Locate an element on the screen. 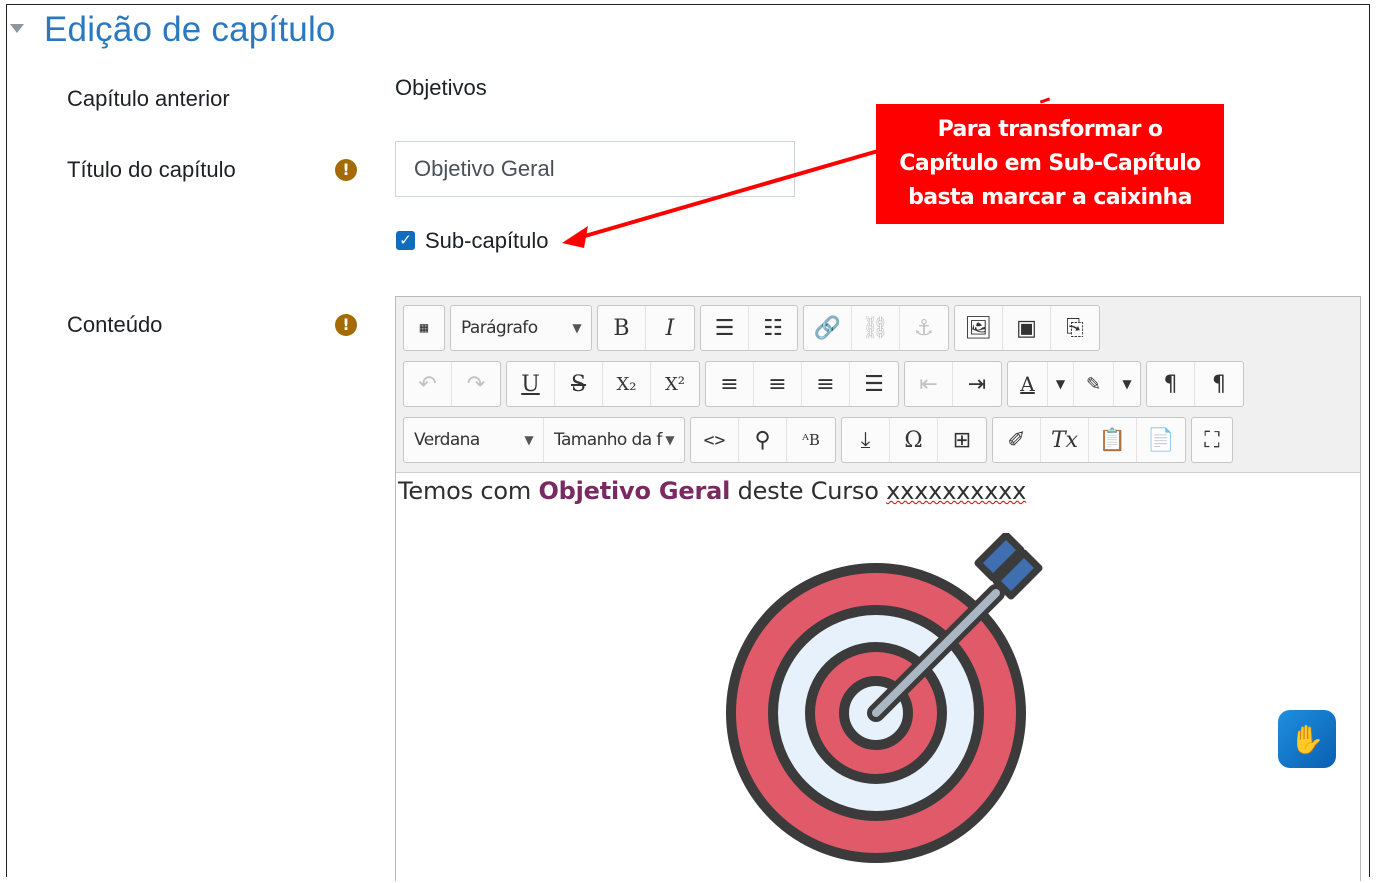 This screenshot has height=883, width=1378. toolbar-toggle-icon: ▦ is located at coordinates (424, 328).